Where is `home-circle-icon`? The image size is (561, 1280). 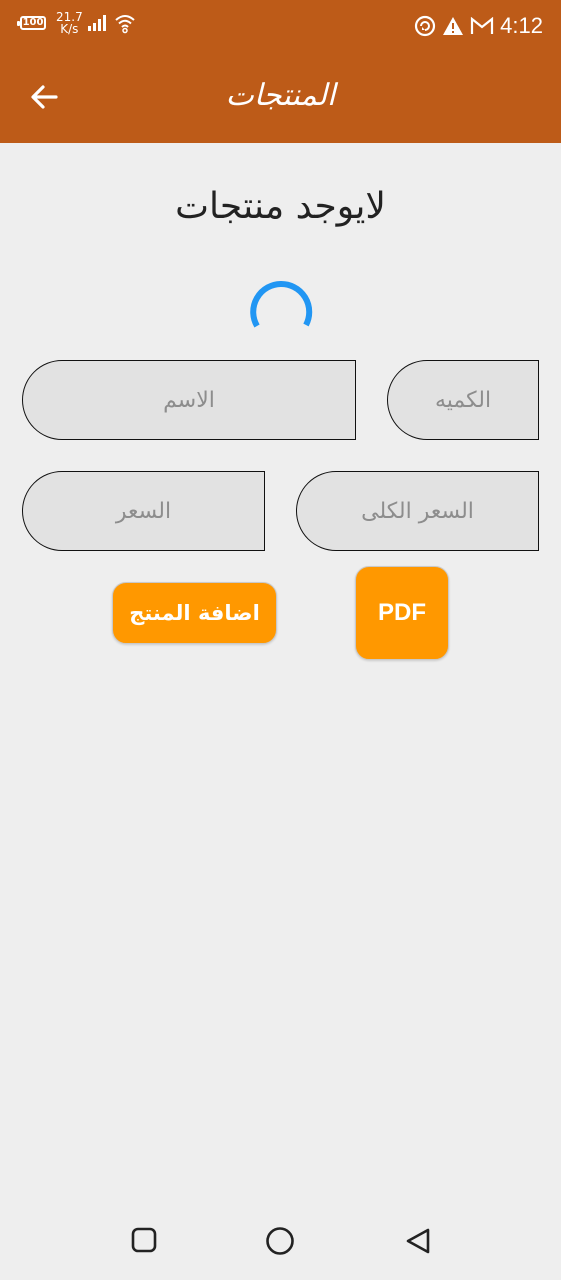 home-circle-icon is located at coordinates (280, 1241).